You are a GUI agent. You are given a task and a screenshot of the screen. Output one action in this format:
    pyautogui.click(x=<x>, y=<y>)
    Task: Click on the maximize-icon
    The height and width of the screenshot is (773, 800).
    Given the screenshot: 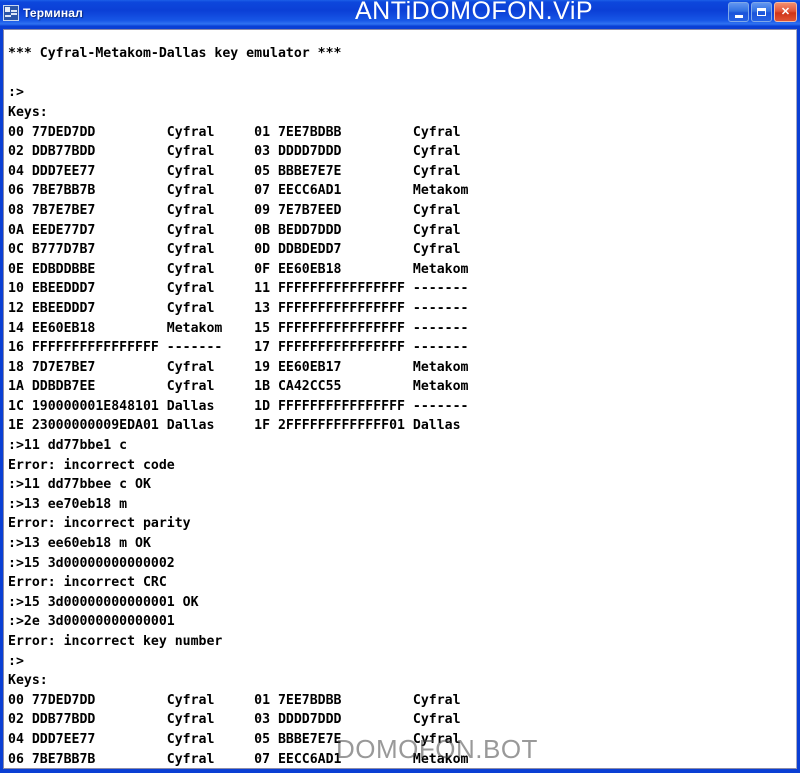 What is the action you would take?
    pyautogui.click(x=761, y=12)
    